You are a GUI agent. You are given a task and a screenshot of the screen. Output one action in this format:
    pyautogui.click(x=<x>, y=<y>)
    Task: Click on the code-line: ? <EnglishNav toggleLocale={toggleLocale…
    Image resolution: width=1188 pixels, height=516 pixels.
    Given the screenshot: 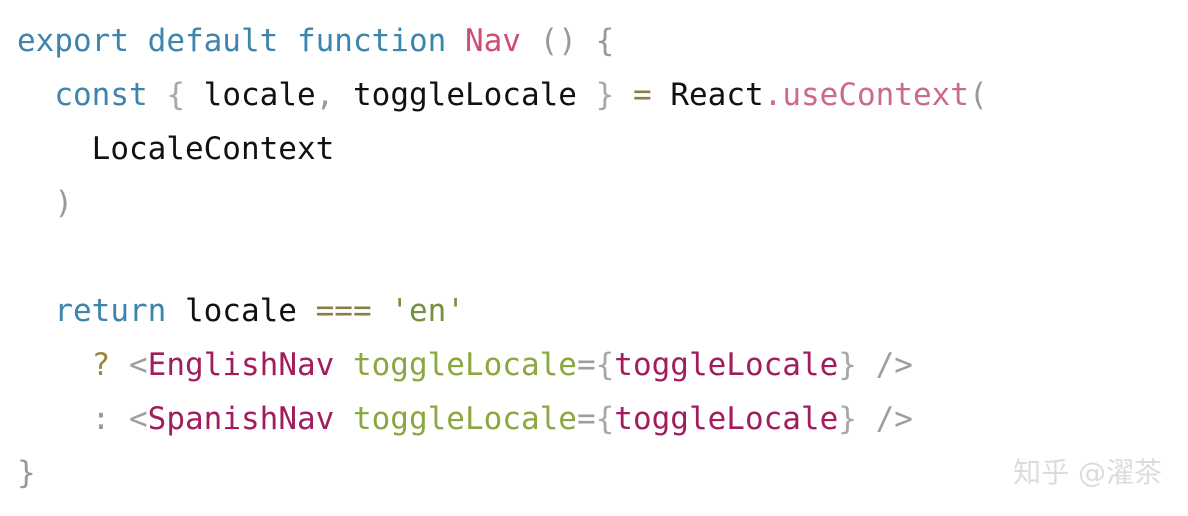 What is the action you would take?
    pyautogui.click(x=594, y=365)
    